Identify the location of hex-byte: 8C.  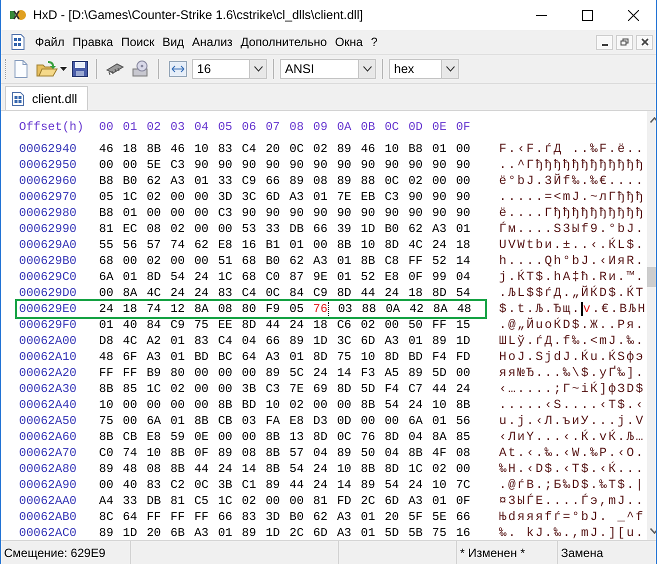
(111, 517).